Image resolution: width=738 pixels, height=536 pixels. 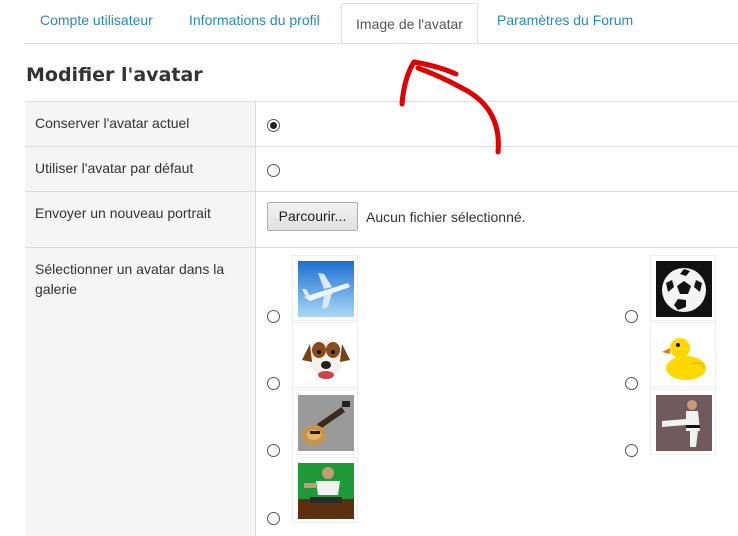 What do you see at coordinates (631, 316) in the screenshot?
I see `gallery-radio-soccer-ball` at bounding box center [631, 316].